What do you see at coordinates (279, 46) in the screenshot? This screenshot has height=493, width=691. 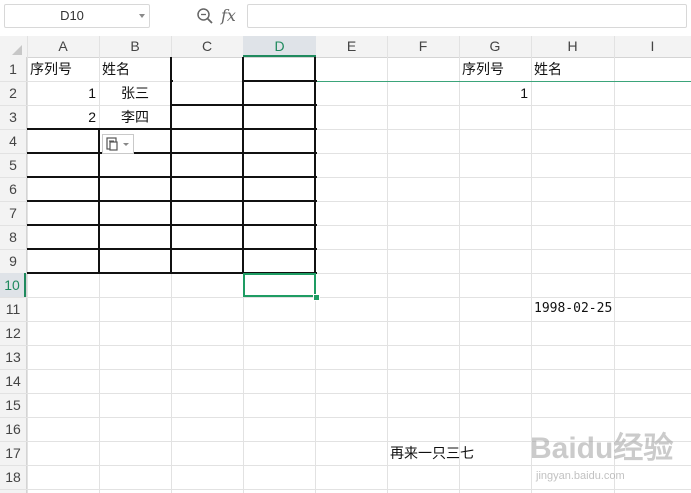 I see `column-header-d: D` at bounding box center [279, 46].